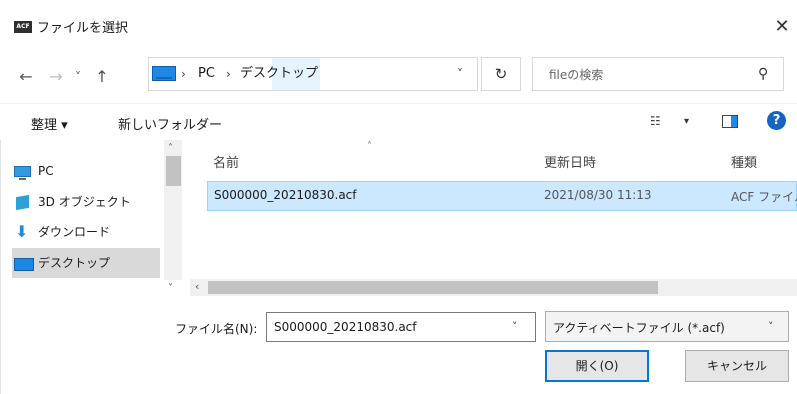 This screenshot has width=797, height=394. What do you see at coordinates (369, 146) in the screenshot?
I see `sort-ascending-icon: ˄` at bounding box center [369, 146].